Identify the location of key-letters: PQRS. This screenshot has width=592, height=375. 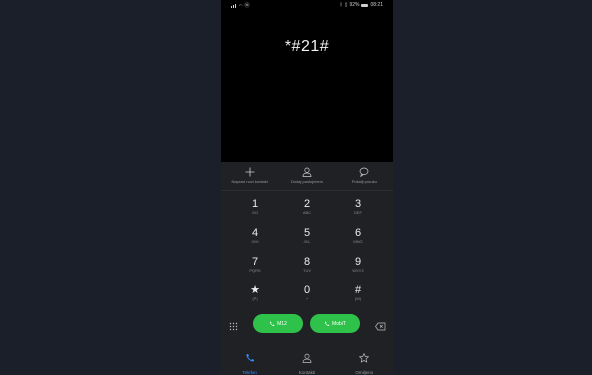
(255, 270).